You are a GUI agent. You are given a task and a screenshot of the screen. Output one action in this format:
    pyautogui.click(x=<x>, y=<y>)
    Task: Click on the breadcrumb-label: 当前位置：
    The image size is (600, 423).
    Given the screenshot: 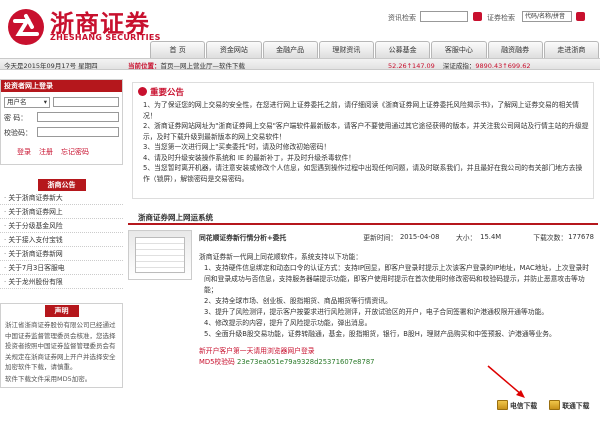 What is the action you would take?
    pyautogui.click(x=144, y=66)
    